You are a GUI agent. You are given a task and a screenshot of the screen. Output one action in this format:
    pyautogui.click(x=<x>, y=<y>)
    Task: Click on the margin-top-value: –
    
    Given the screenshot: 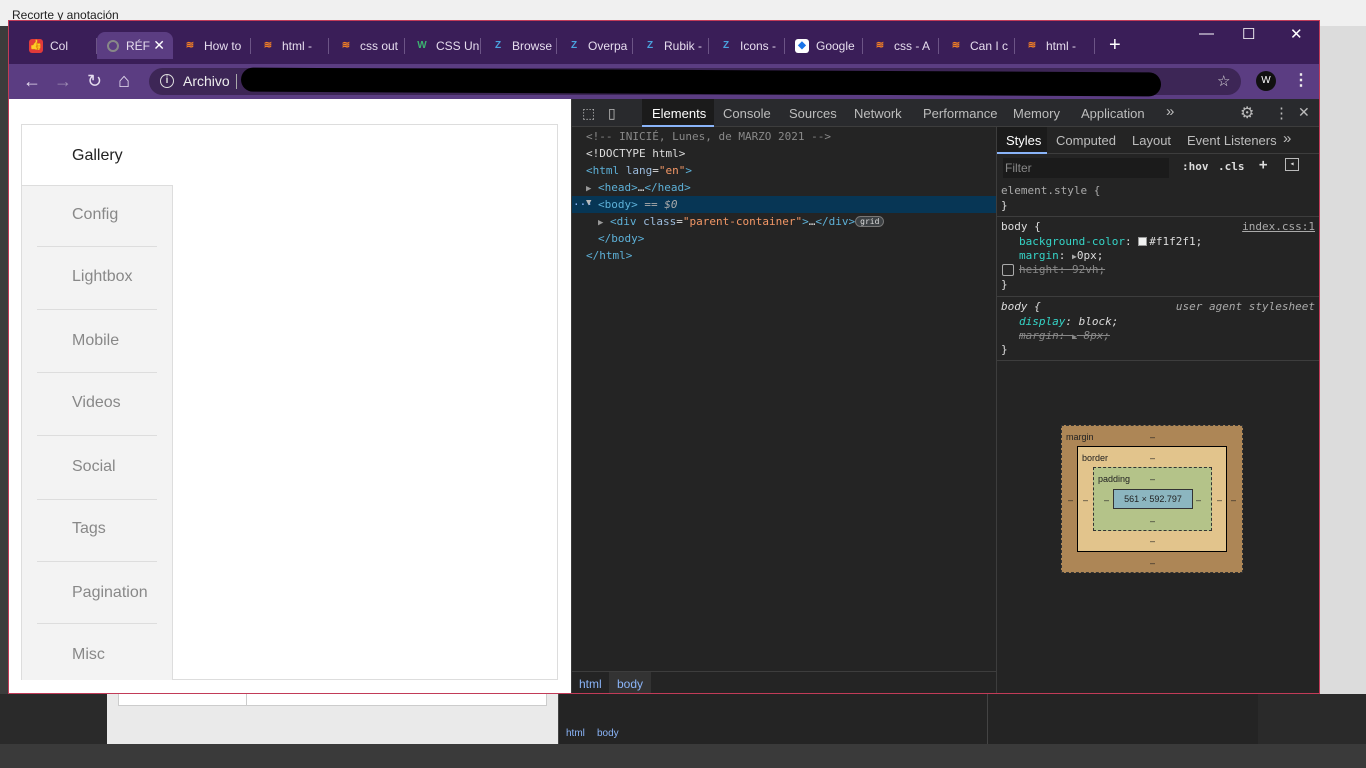 What is the action you would take?
    pyautogui.click(x=1152, y=437)
    